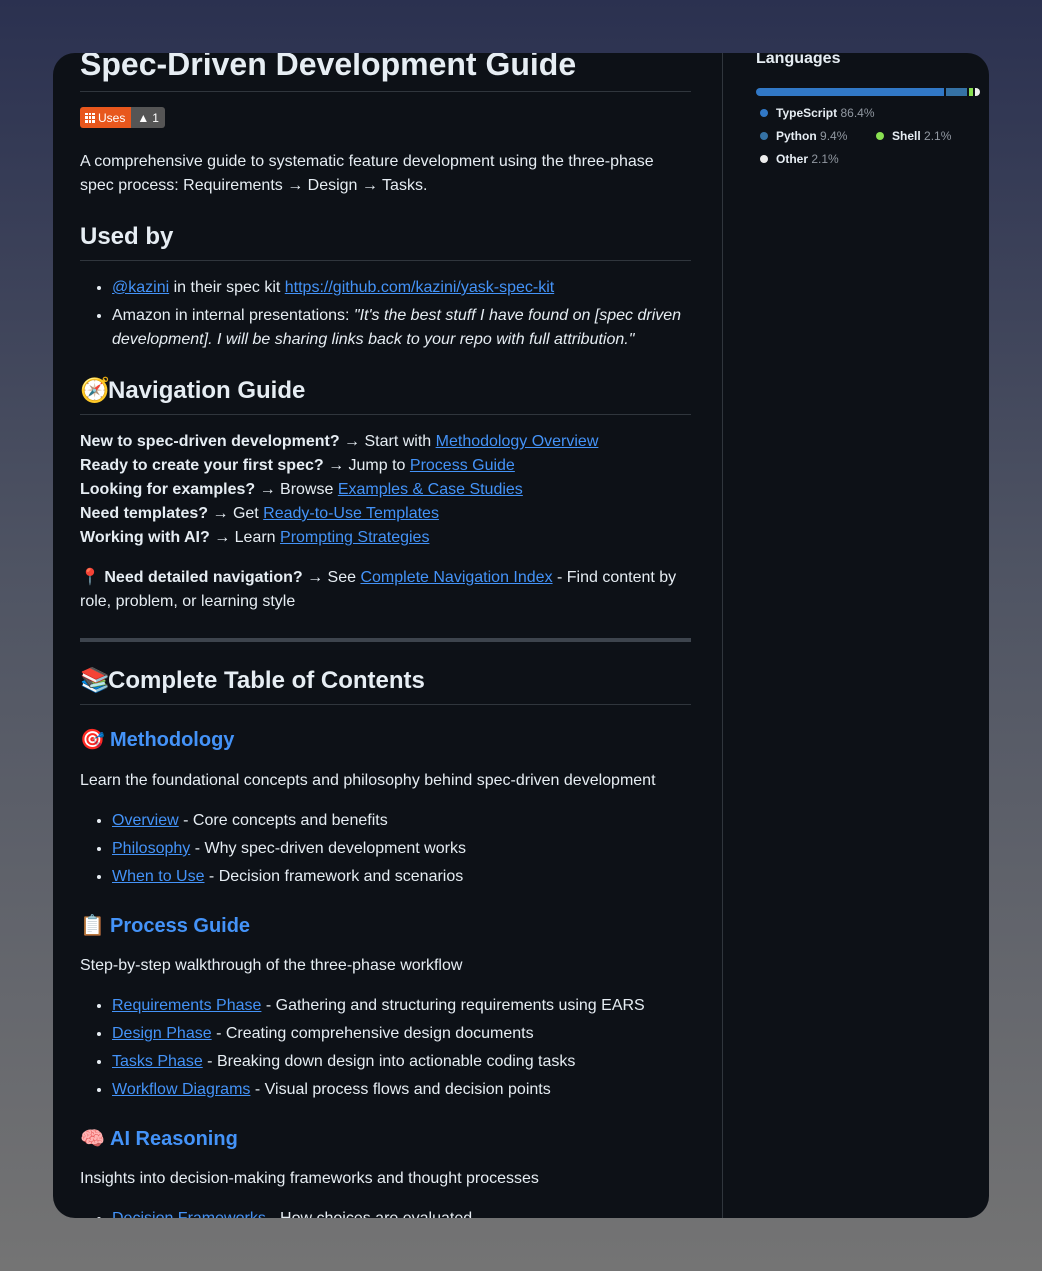  What do you see at coordinates (233, 315) in the screenshot?
I see `list-item-text: Amazon in internal presentations:` at bounding box center [233, 315].